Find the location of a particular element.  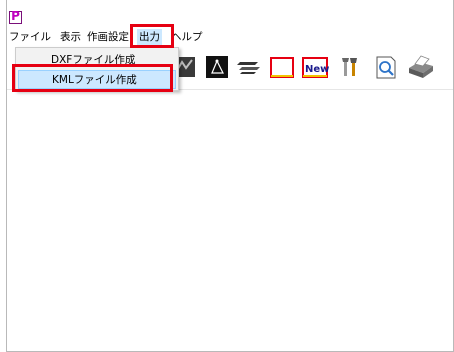

new-page-icon: New is located at coordinates (315, 67).